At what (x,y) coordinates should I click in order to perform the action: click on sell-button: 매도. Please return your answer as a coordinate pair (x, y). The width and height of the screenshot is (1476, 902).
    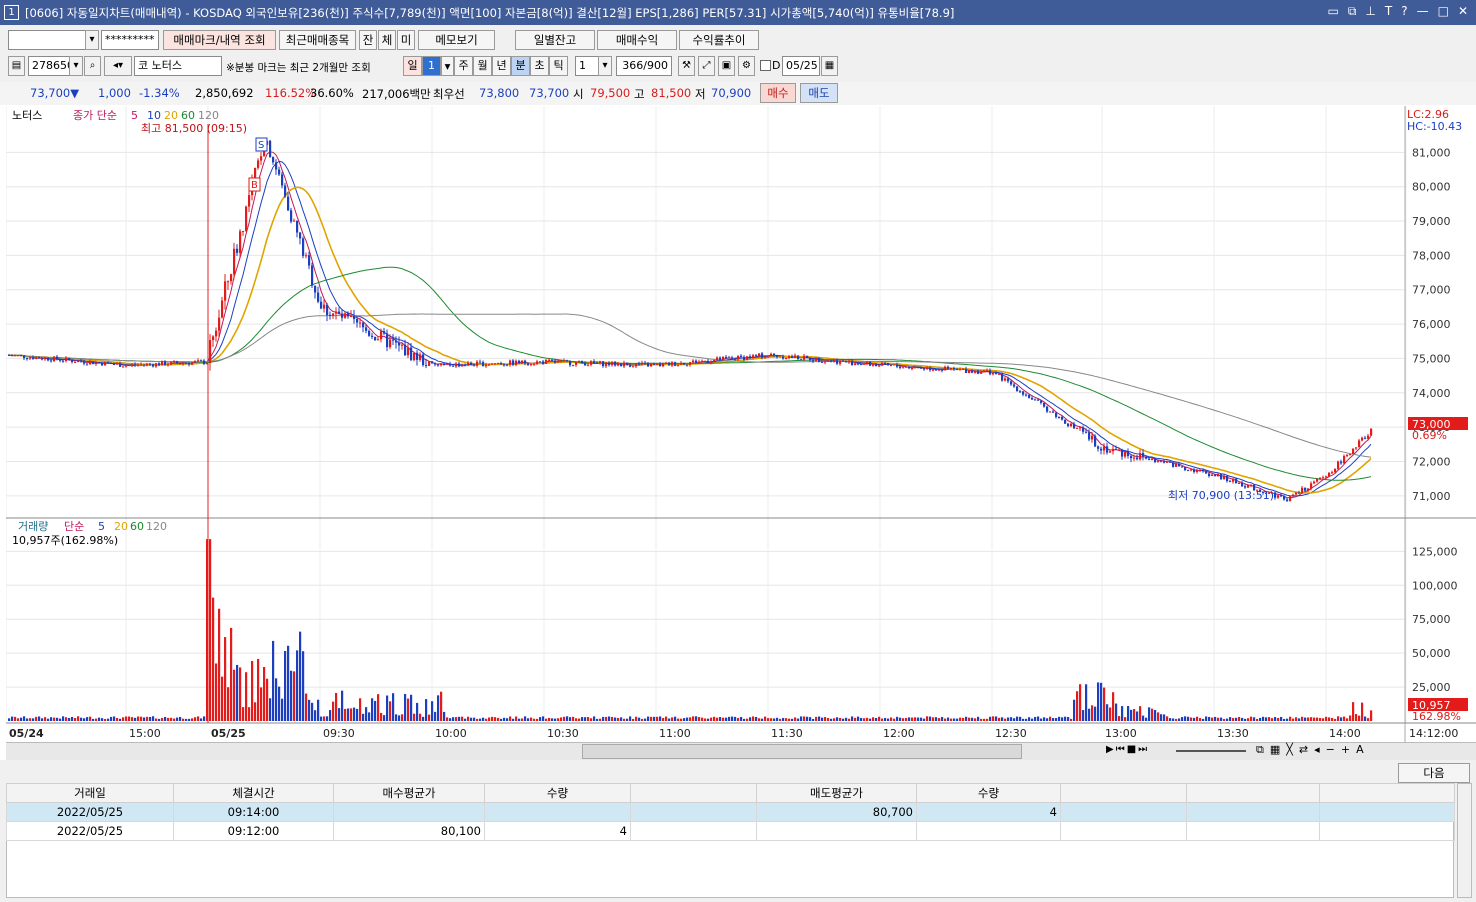
    Looking at the image, I should click on (819, 93).